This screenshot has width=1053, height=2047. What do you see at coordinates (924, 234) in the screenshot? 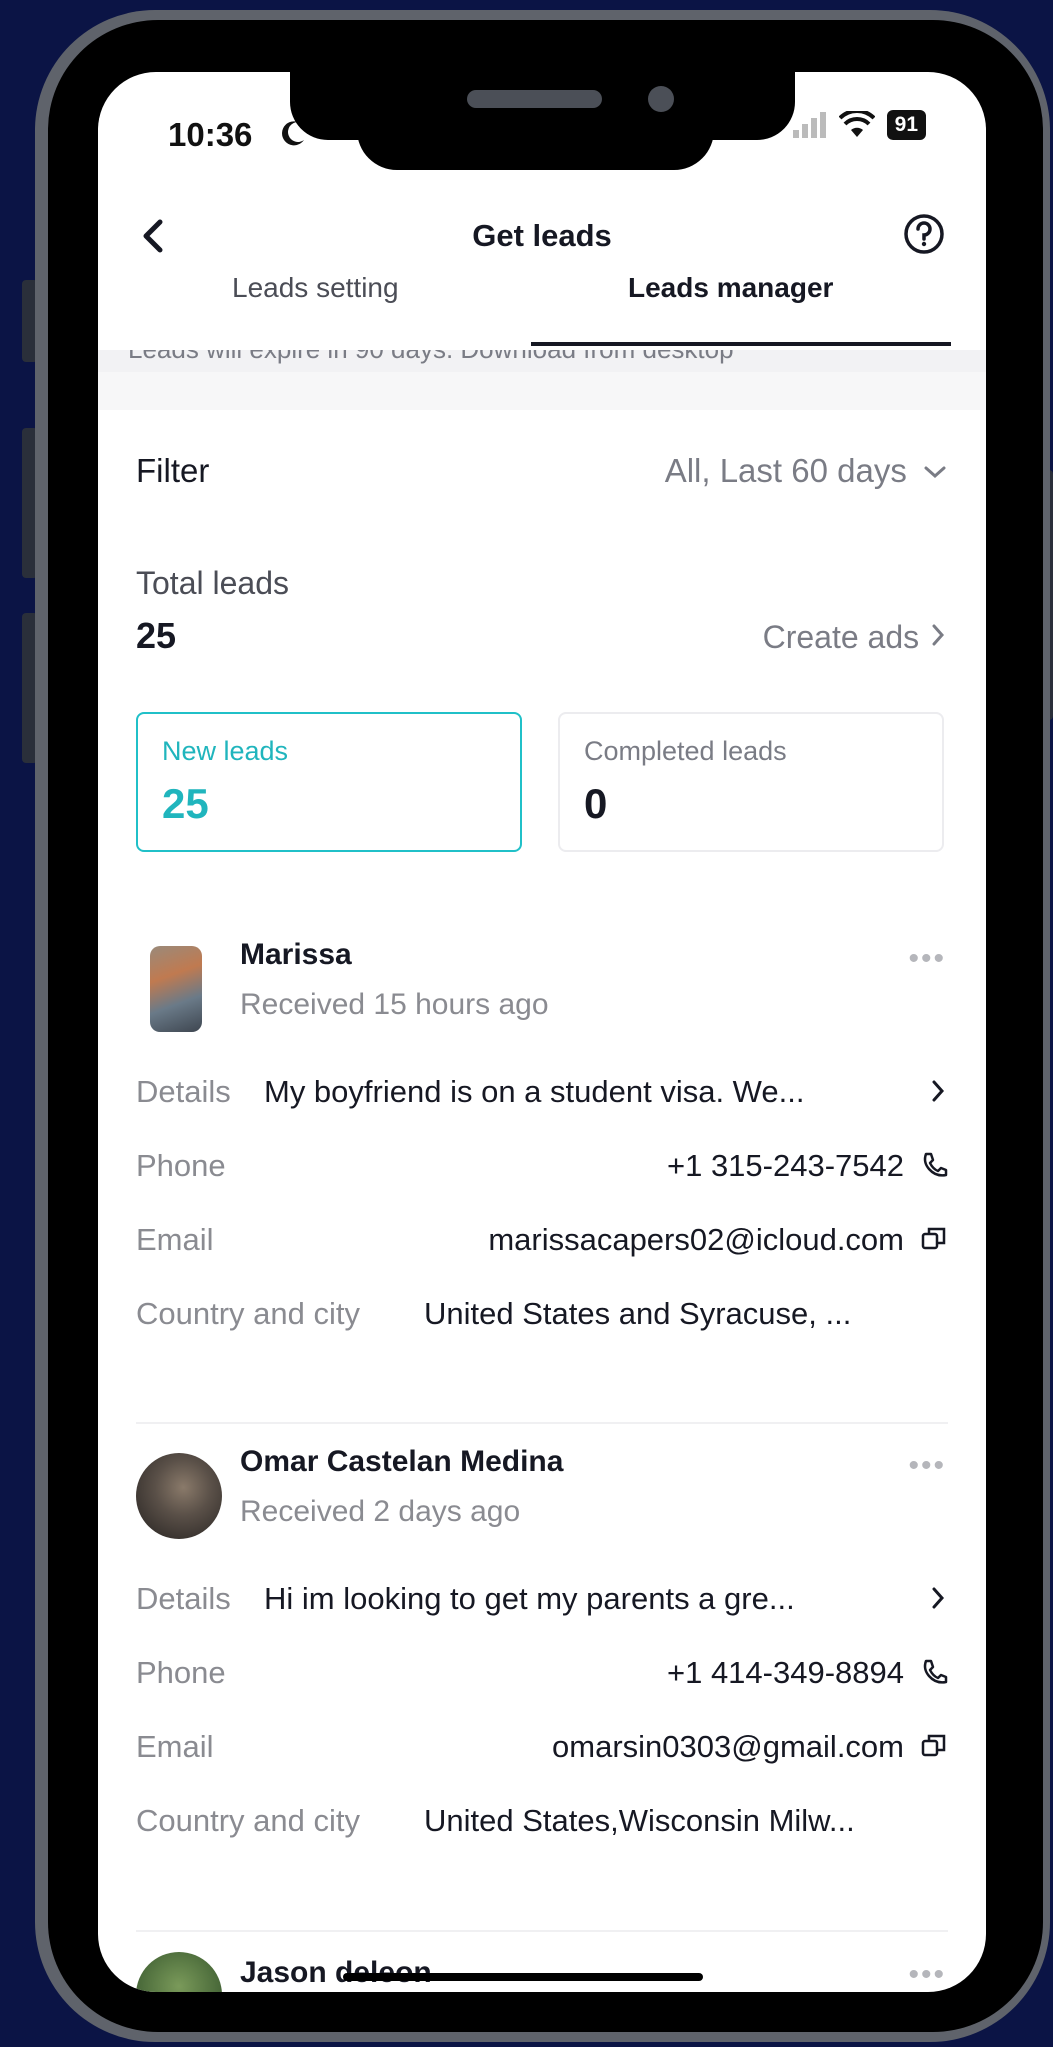
I see `help-icon` at bounding box center [924, 234].